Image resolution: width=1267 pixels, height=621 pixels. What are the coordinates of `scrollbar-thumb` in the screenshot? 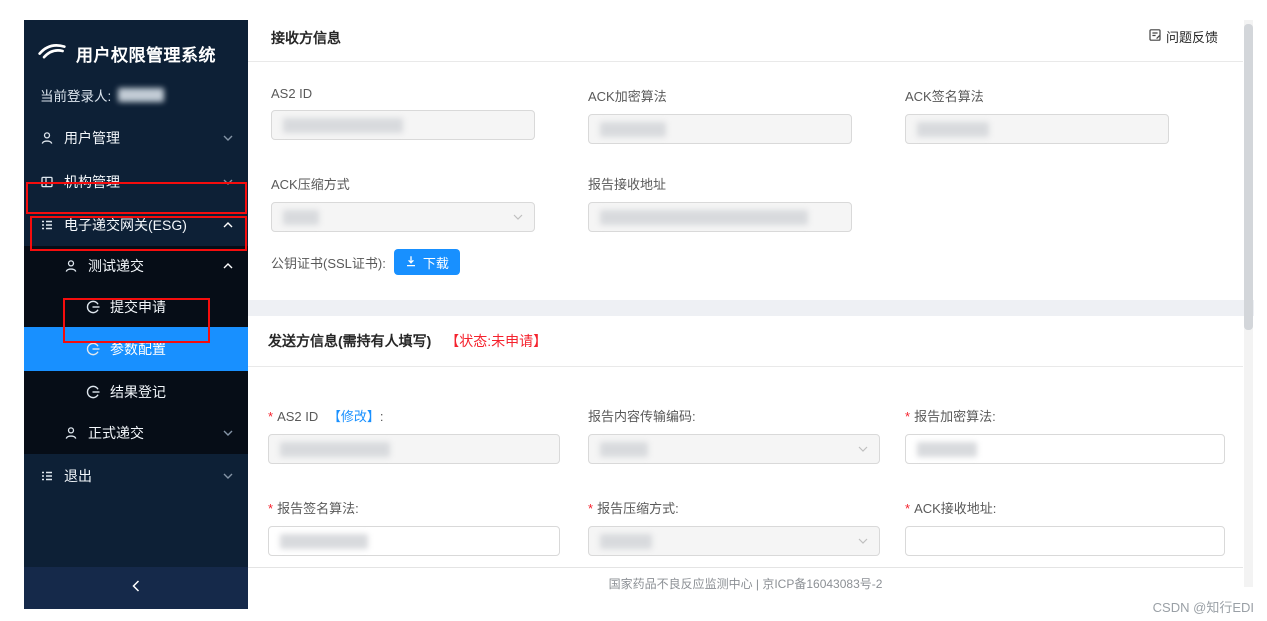 It's located at (1248, 177).